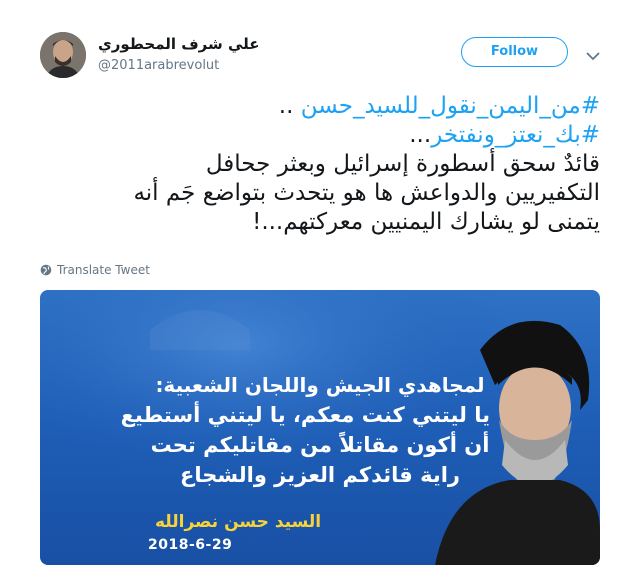  I want to click on avatar, so click(63, 55).